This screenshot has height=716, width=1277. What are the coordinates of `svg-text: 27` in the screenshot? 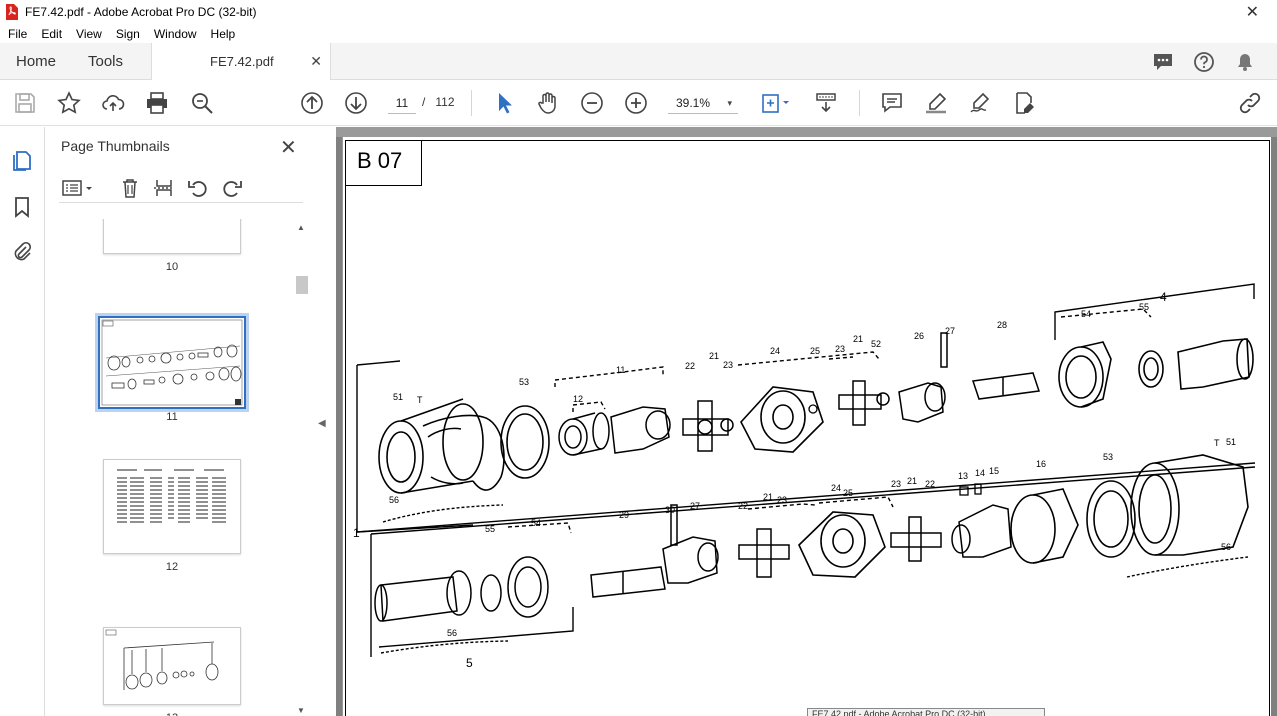 It's located at (695, 506).